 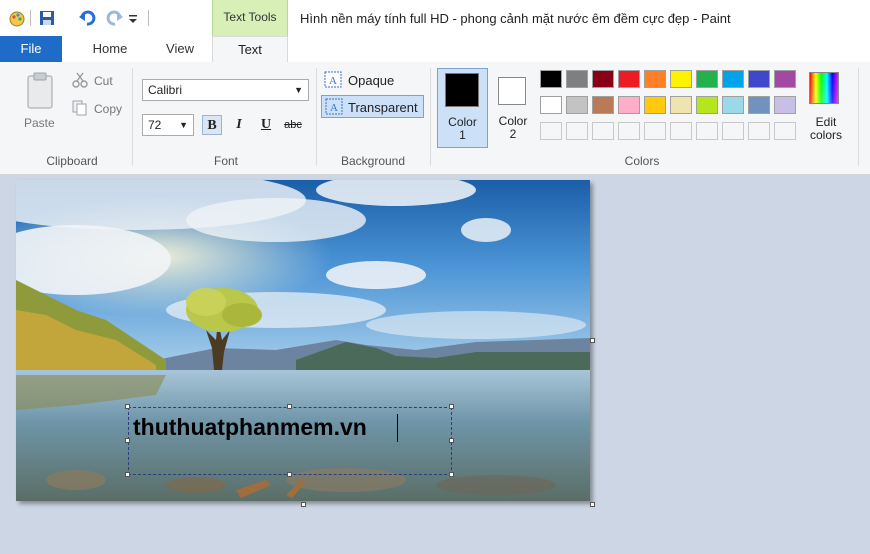 What do you see at coordinates (115, 18) in the screenshot?
I see `redo-icon` at bounding box center [115, 18].